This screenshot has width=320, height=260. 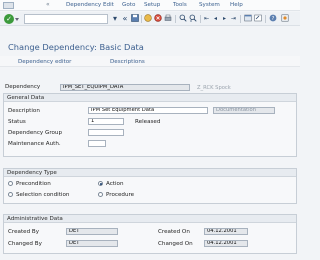 I want to click on administrative-data-section: Administrative Data, so click(x=150, y=234).